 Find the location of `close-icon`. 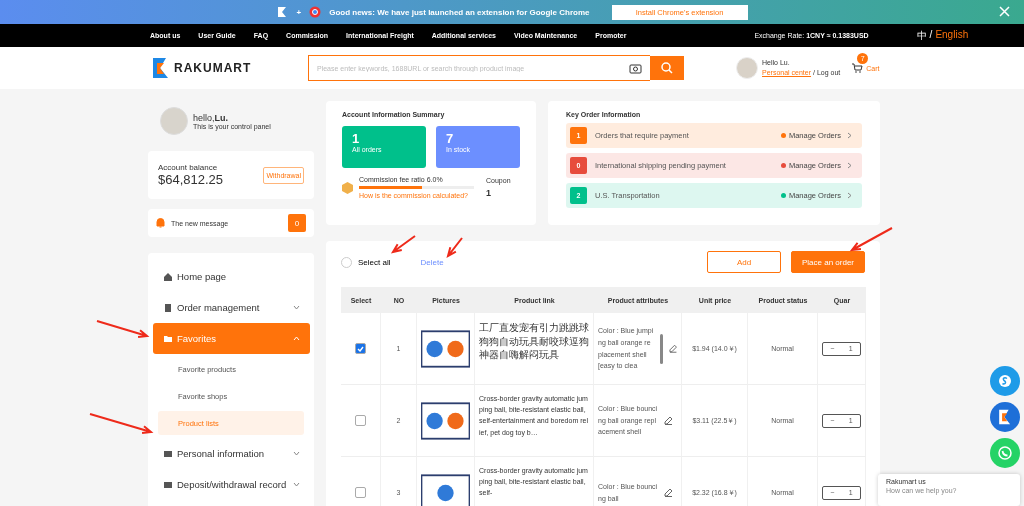

close-icon is located at coordinates (1004, 11).